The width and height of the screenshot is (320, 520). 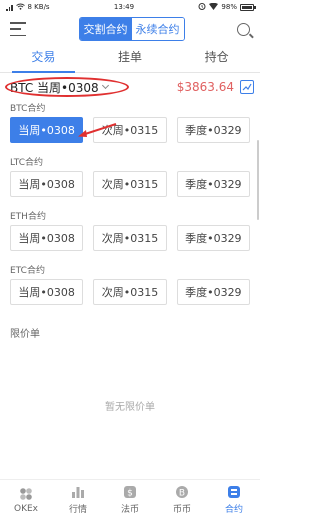 I want to click on contract-dropdown-label: BTC 当周•0308, so click(x=54, y=87).